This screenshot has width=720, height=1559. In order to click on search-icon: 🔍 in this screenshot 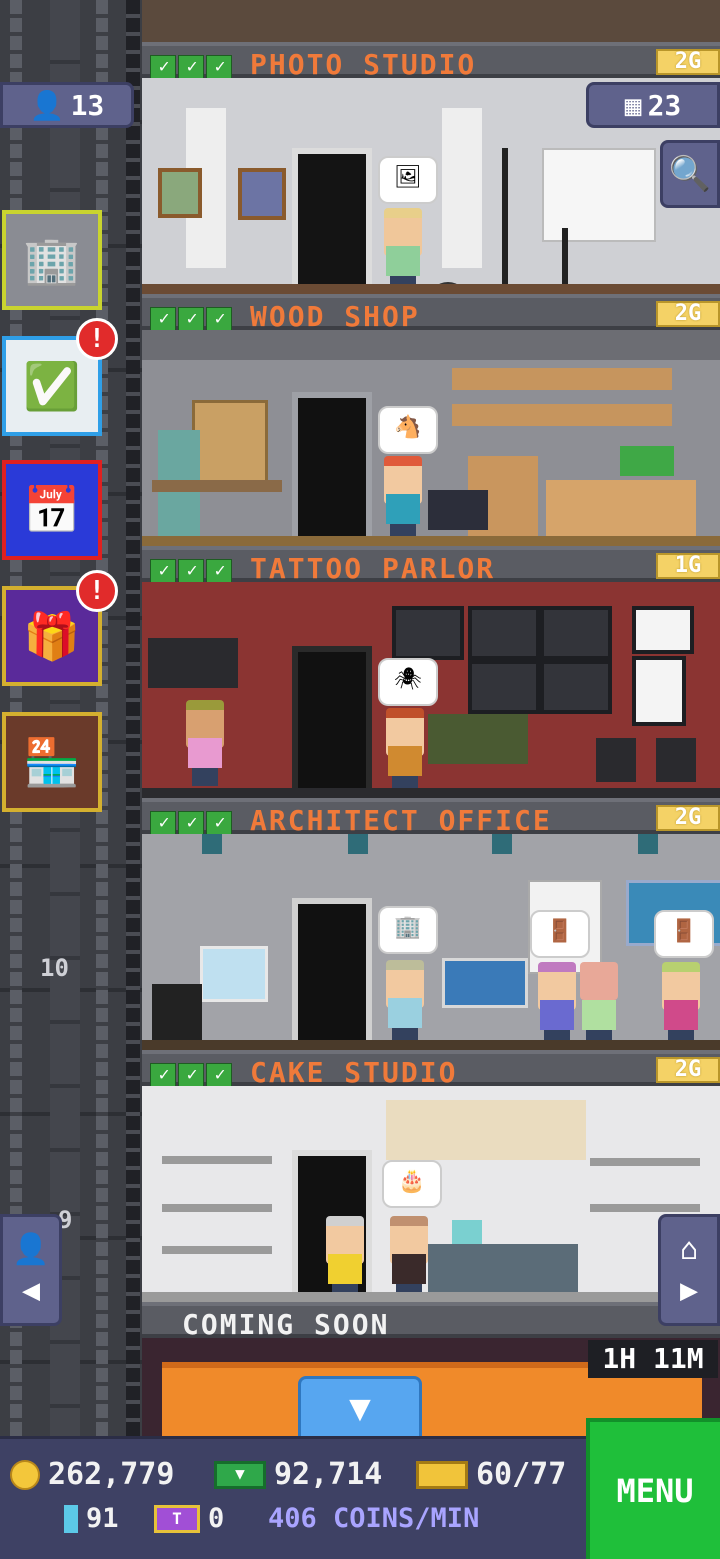, I will do `click(690, 174)`.